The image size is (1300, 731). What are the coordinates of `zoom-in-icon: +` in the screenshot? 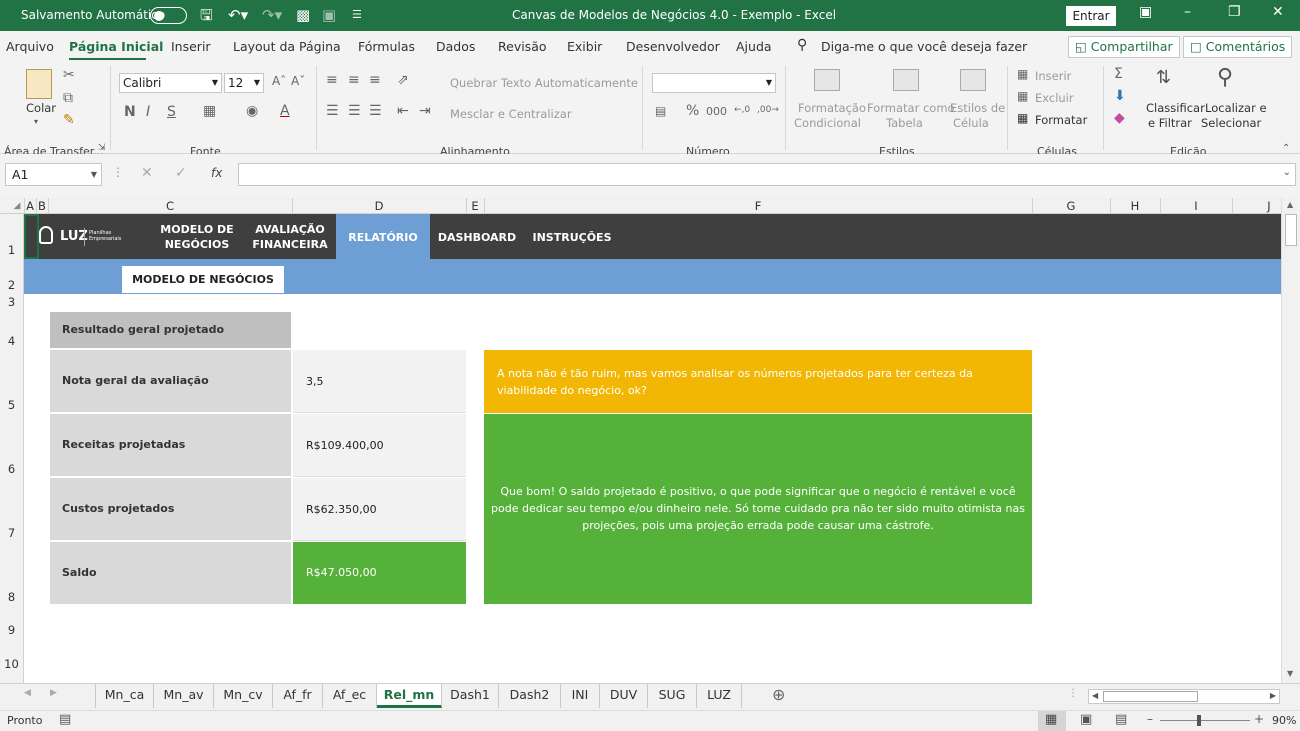 It's located at (1259, 719).